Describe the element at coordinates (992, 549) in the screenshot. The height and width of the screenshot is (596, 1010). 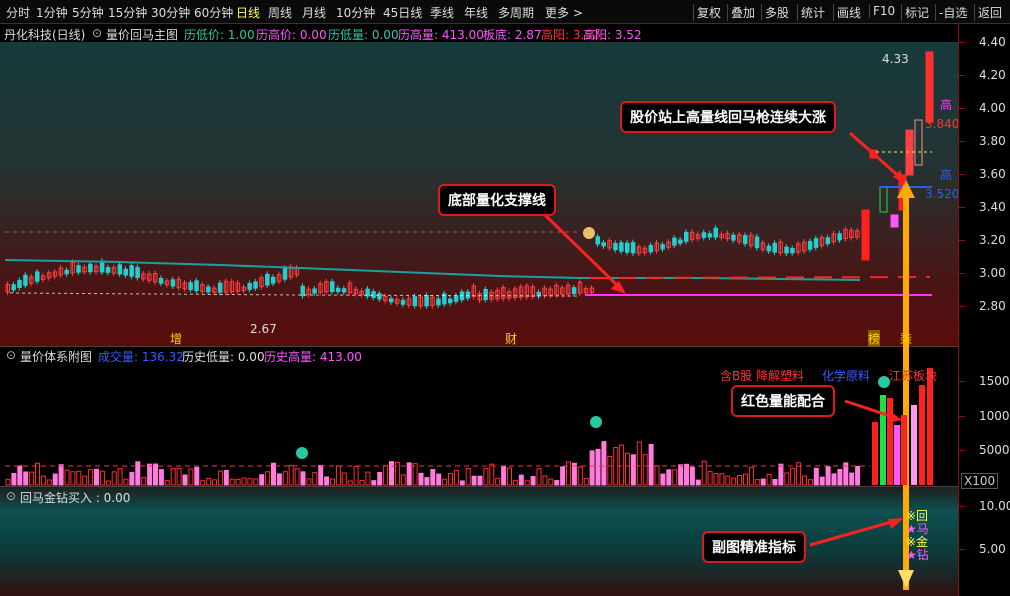
I see `sig-axis-5: 5.00` at that location.